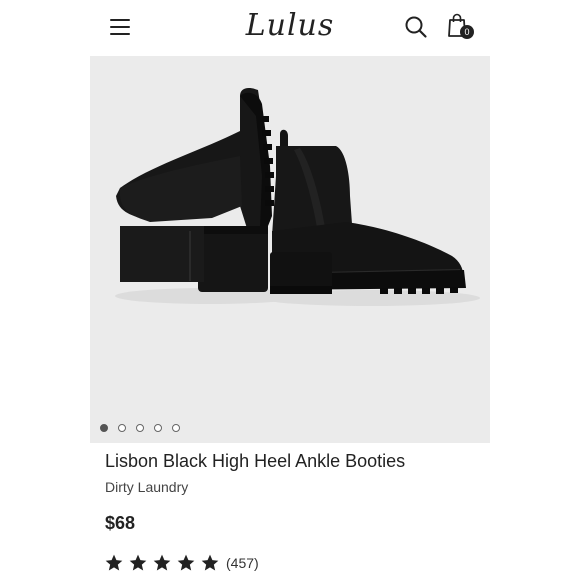  What do you see at coordinates (255, 461) in the screenshot?
I see `product-title: Lisbon Black High Heel Ankle Booties` at bounding box center [255, 461].